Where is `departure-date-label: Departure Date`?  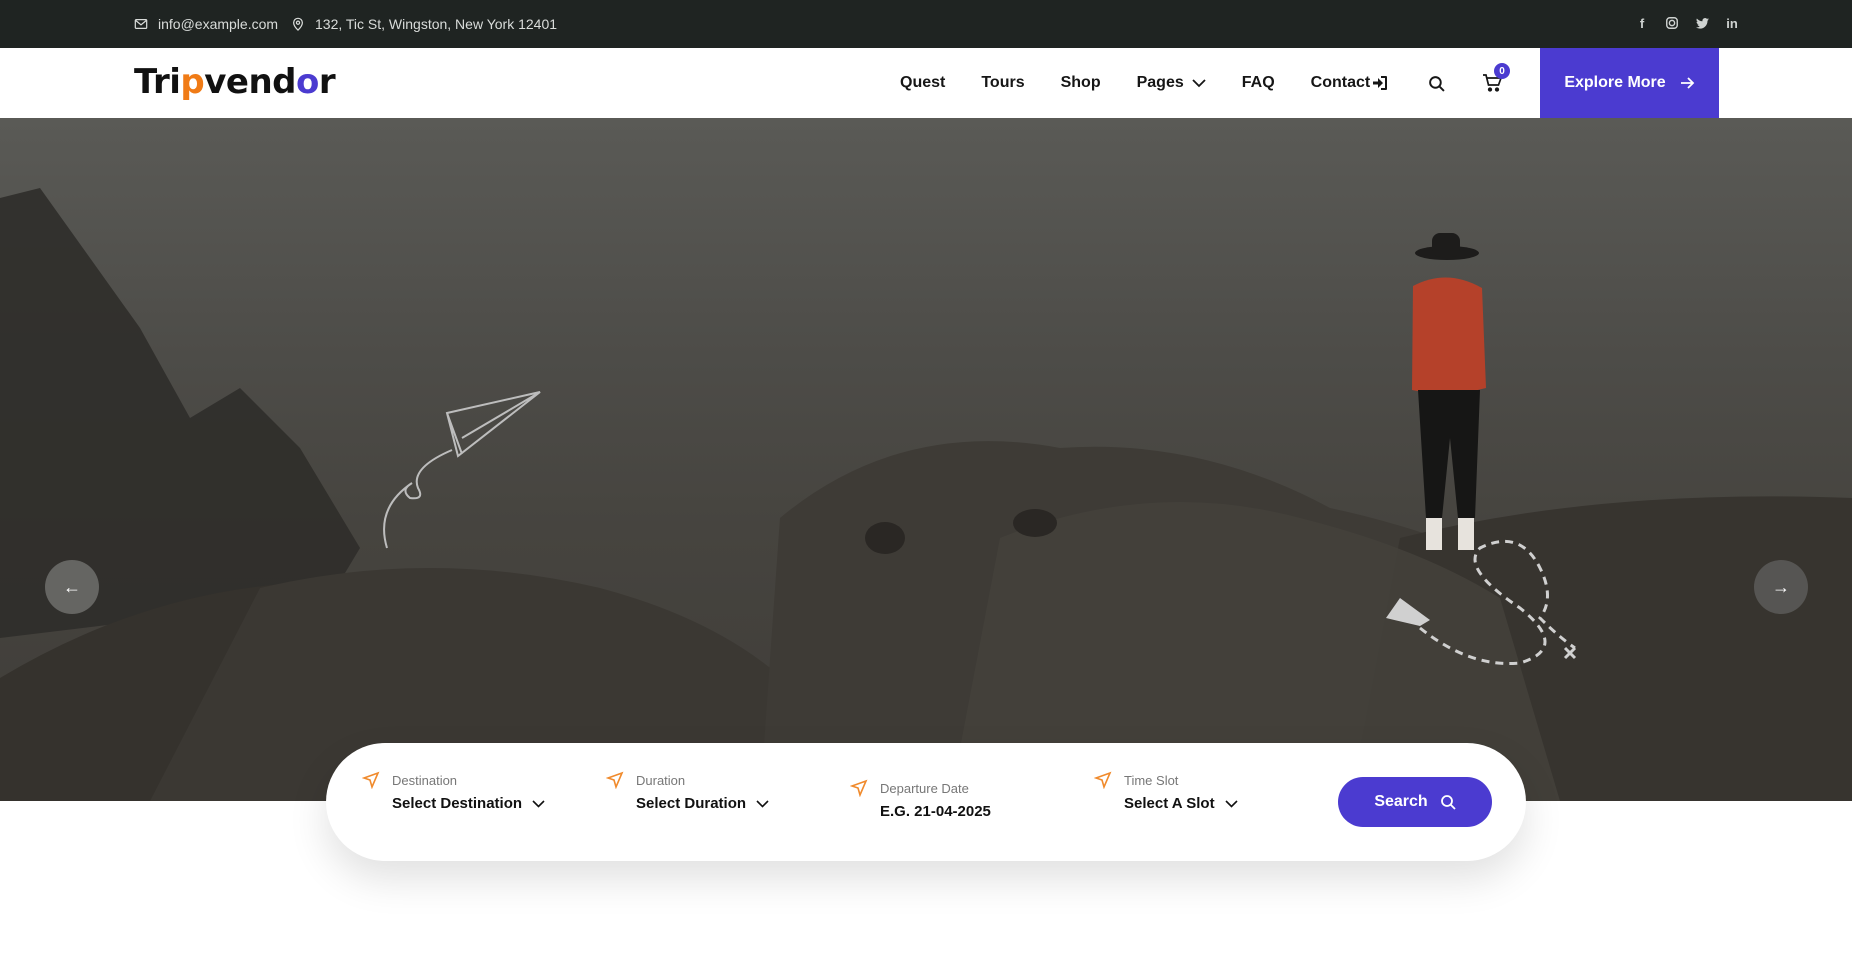 departure-date-label: Departure Date is located at coordinates (924, 788).